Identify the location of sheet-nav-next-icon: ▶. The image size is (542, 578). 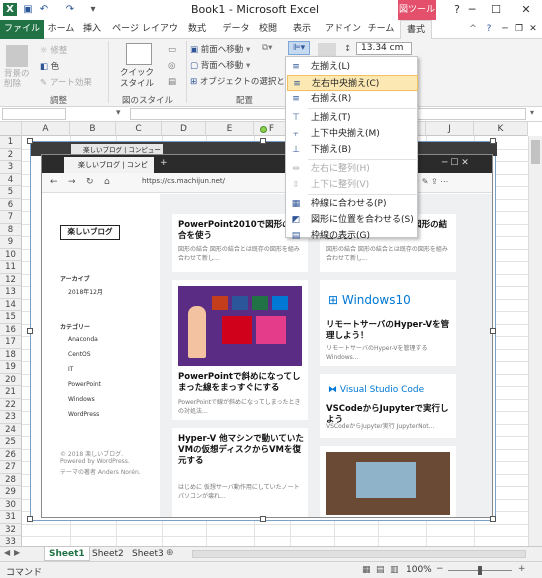
(17, 552).